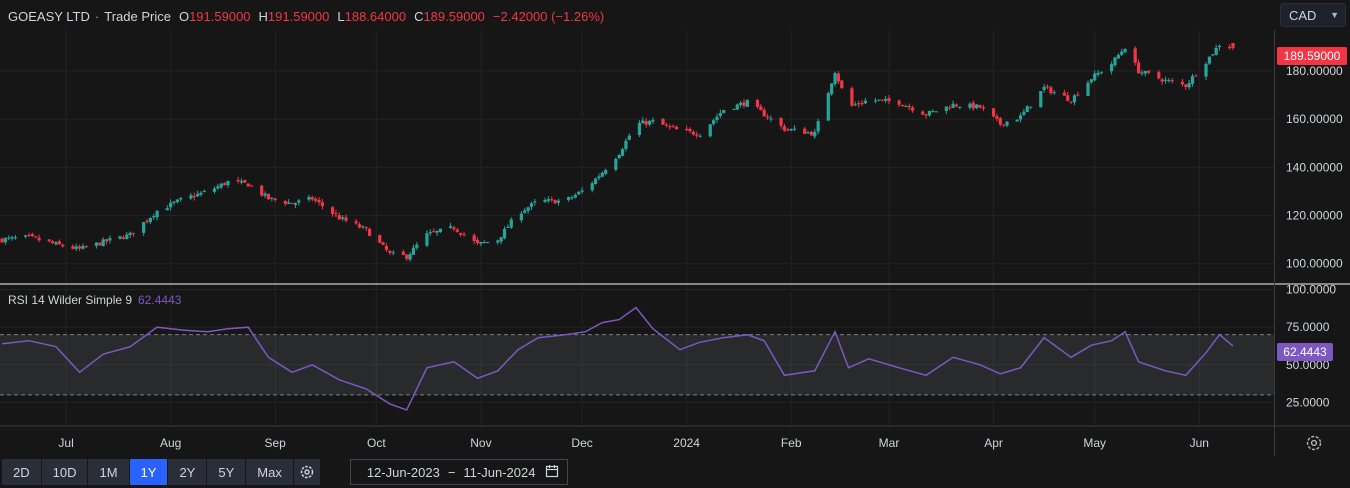  What do you see at coordinates (226, 472) in the screenshot?
I see `range-button-5y: 5Y` at bounding box center [226, 472].